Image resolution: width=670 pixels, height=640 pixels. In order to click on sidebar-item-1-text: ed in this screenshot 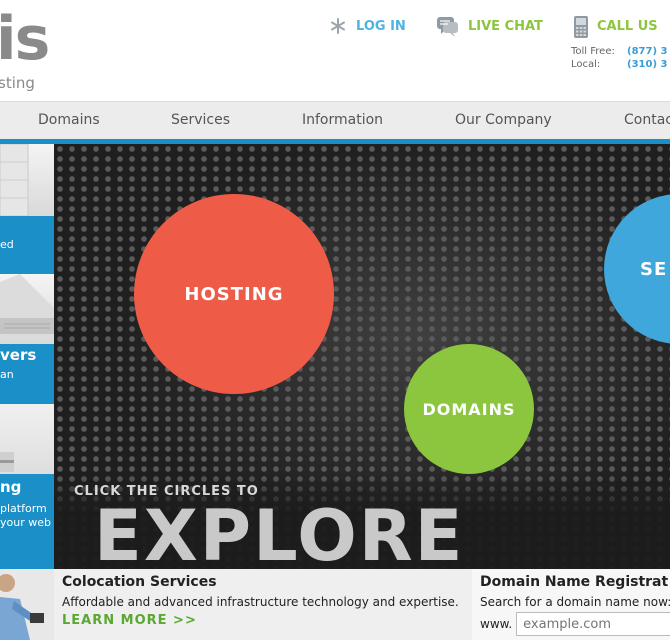, I will do `click(27, 245)`.